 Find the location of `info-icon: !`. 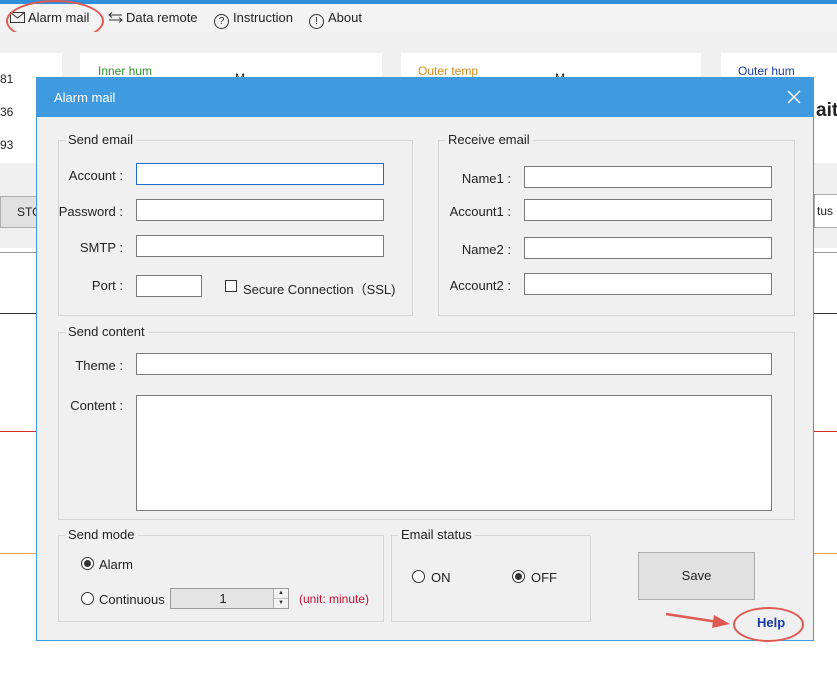

info-icon: ! is located at coordinates (316, 21).